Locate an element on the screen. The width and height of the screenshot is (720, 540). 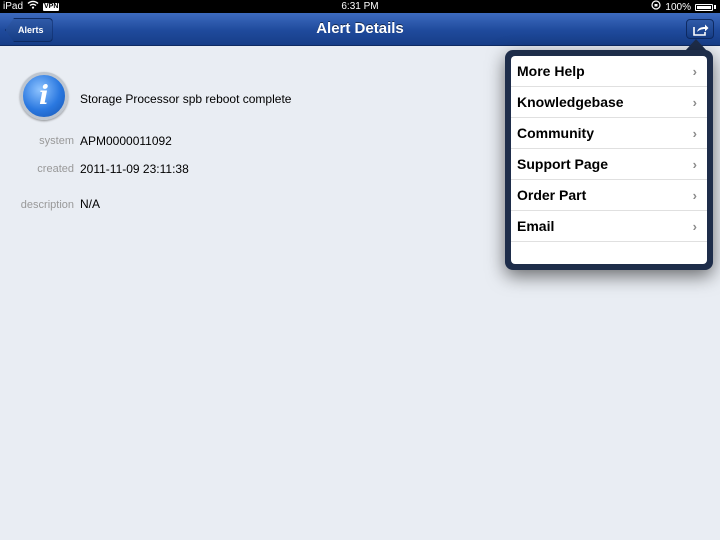
menu-item-knowledgebase: Knowledgebase › is located at coordinates (609, 102).